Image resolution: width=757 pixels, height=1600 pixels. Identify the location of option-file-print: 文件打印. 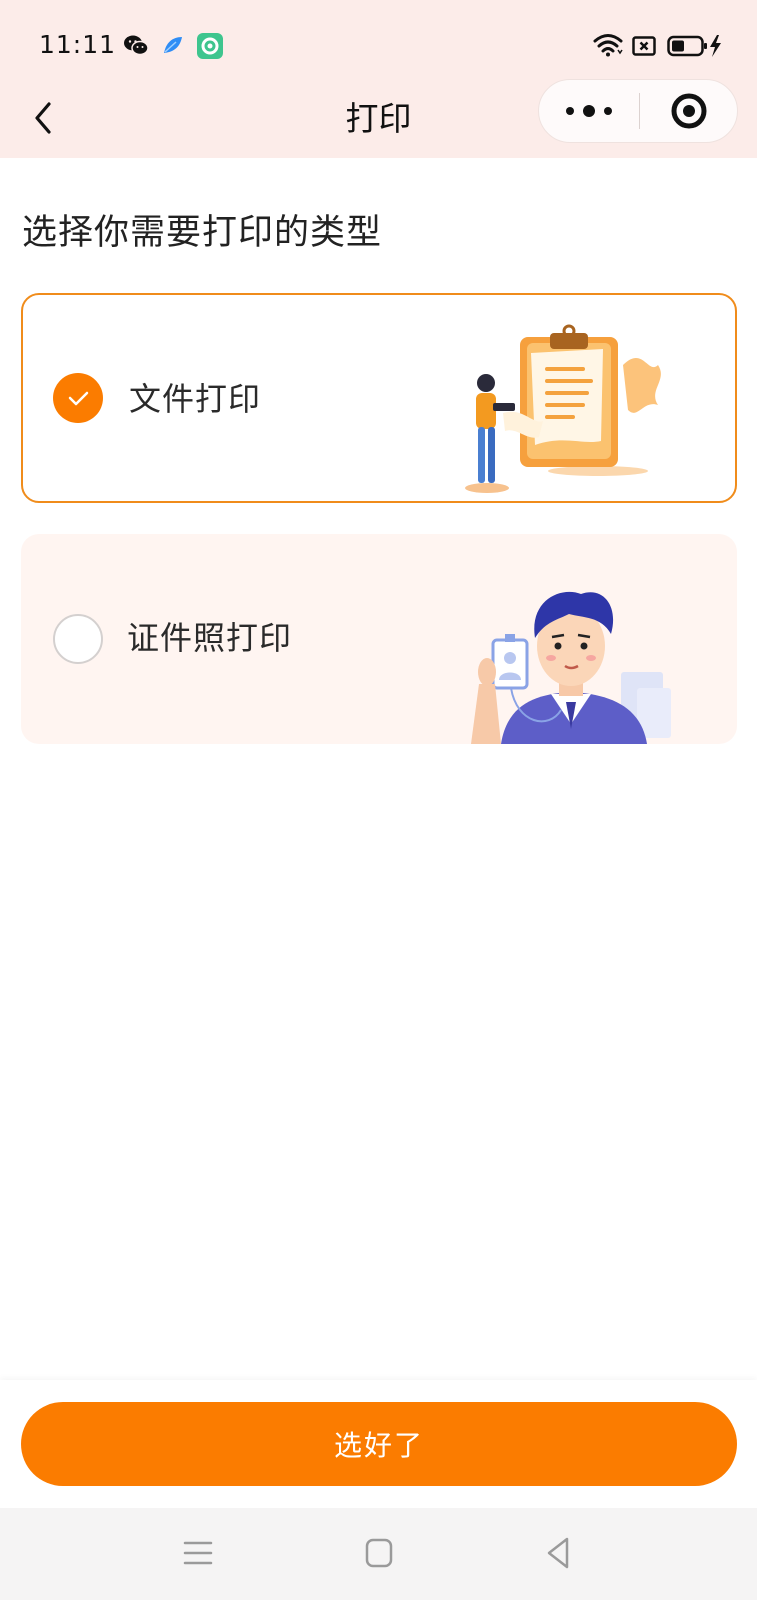
(379, 398).